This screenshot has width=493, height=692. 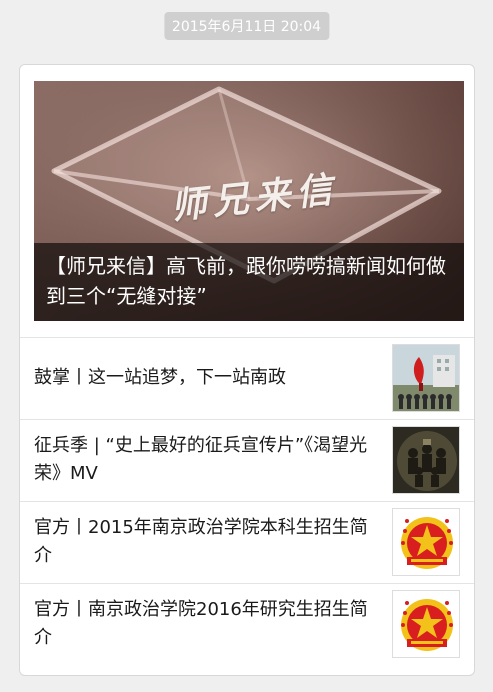 What do you see at coordinates (160, 377) in the screenshot?
I see `article-title: 鼓掌丨这一站追梦，下一站南政` at bounding box center [160, 377].